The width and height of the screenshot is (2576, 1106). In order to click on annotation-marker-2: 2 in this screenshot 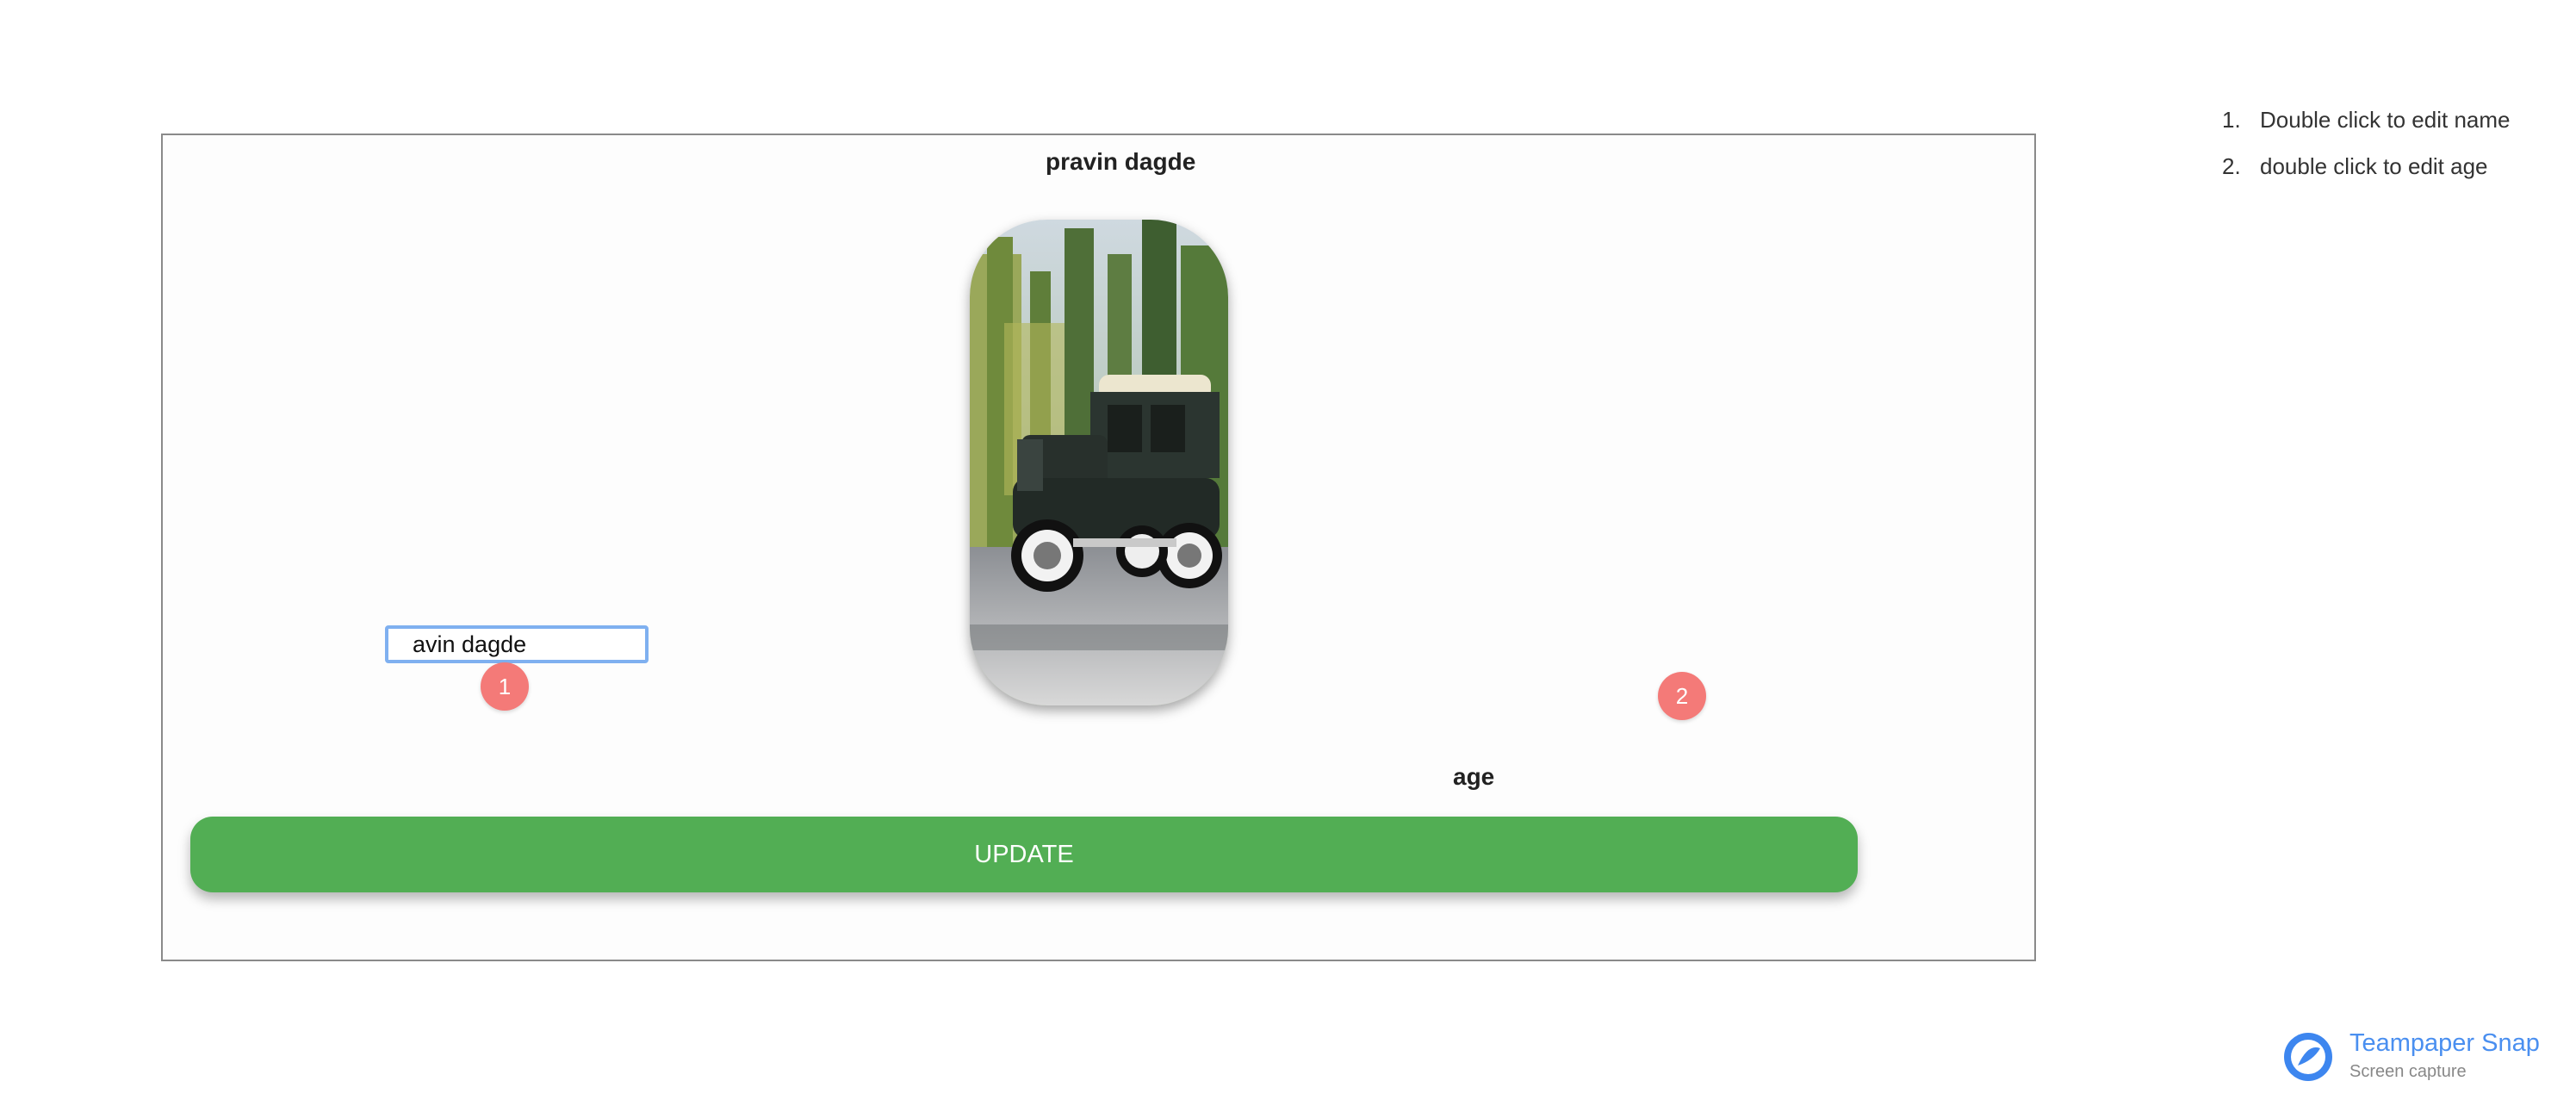, I will do `click(1682, 696)`.